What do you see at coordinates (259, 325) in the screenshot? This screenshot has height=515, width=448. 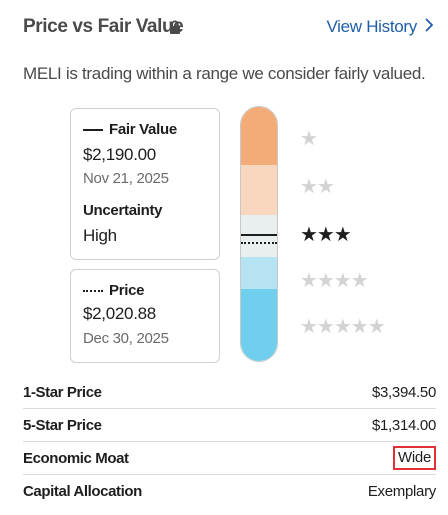 I see `band-5-star` at bounding box center [259, 325].